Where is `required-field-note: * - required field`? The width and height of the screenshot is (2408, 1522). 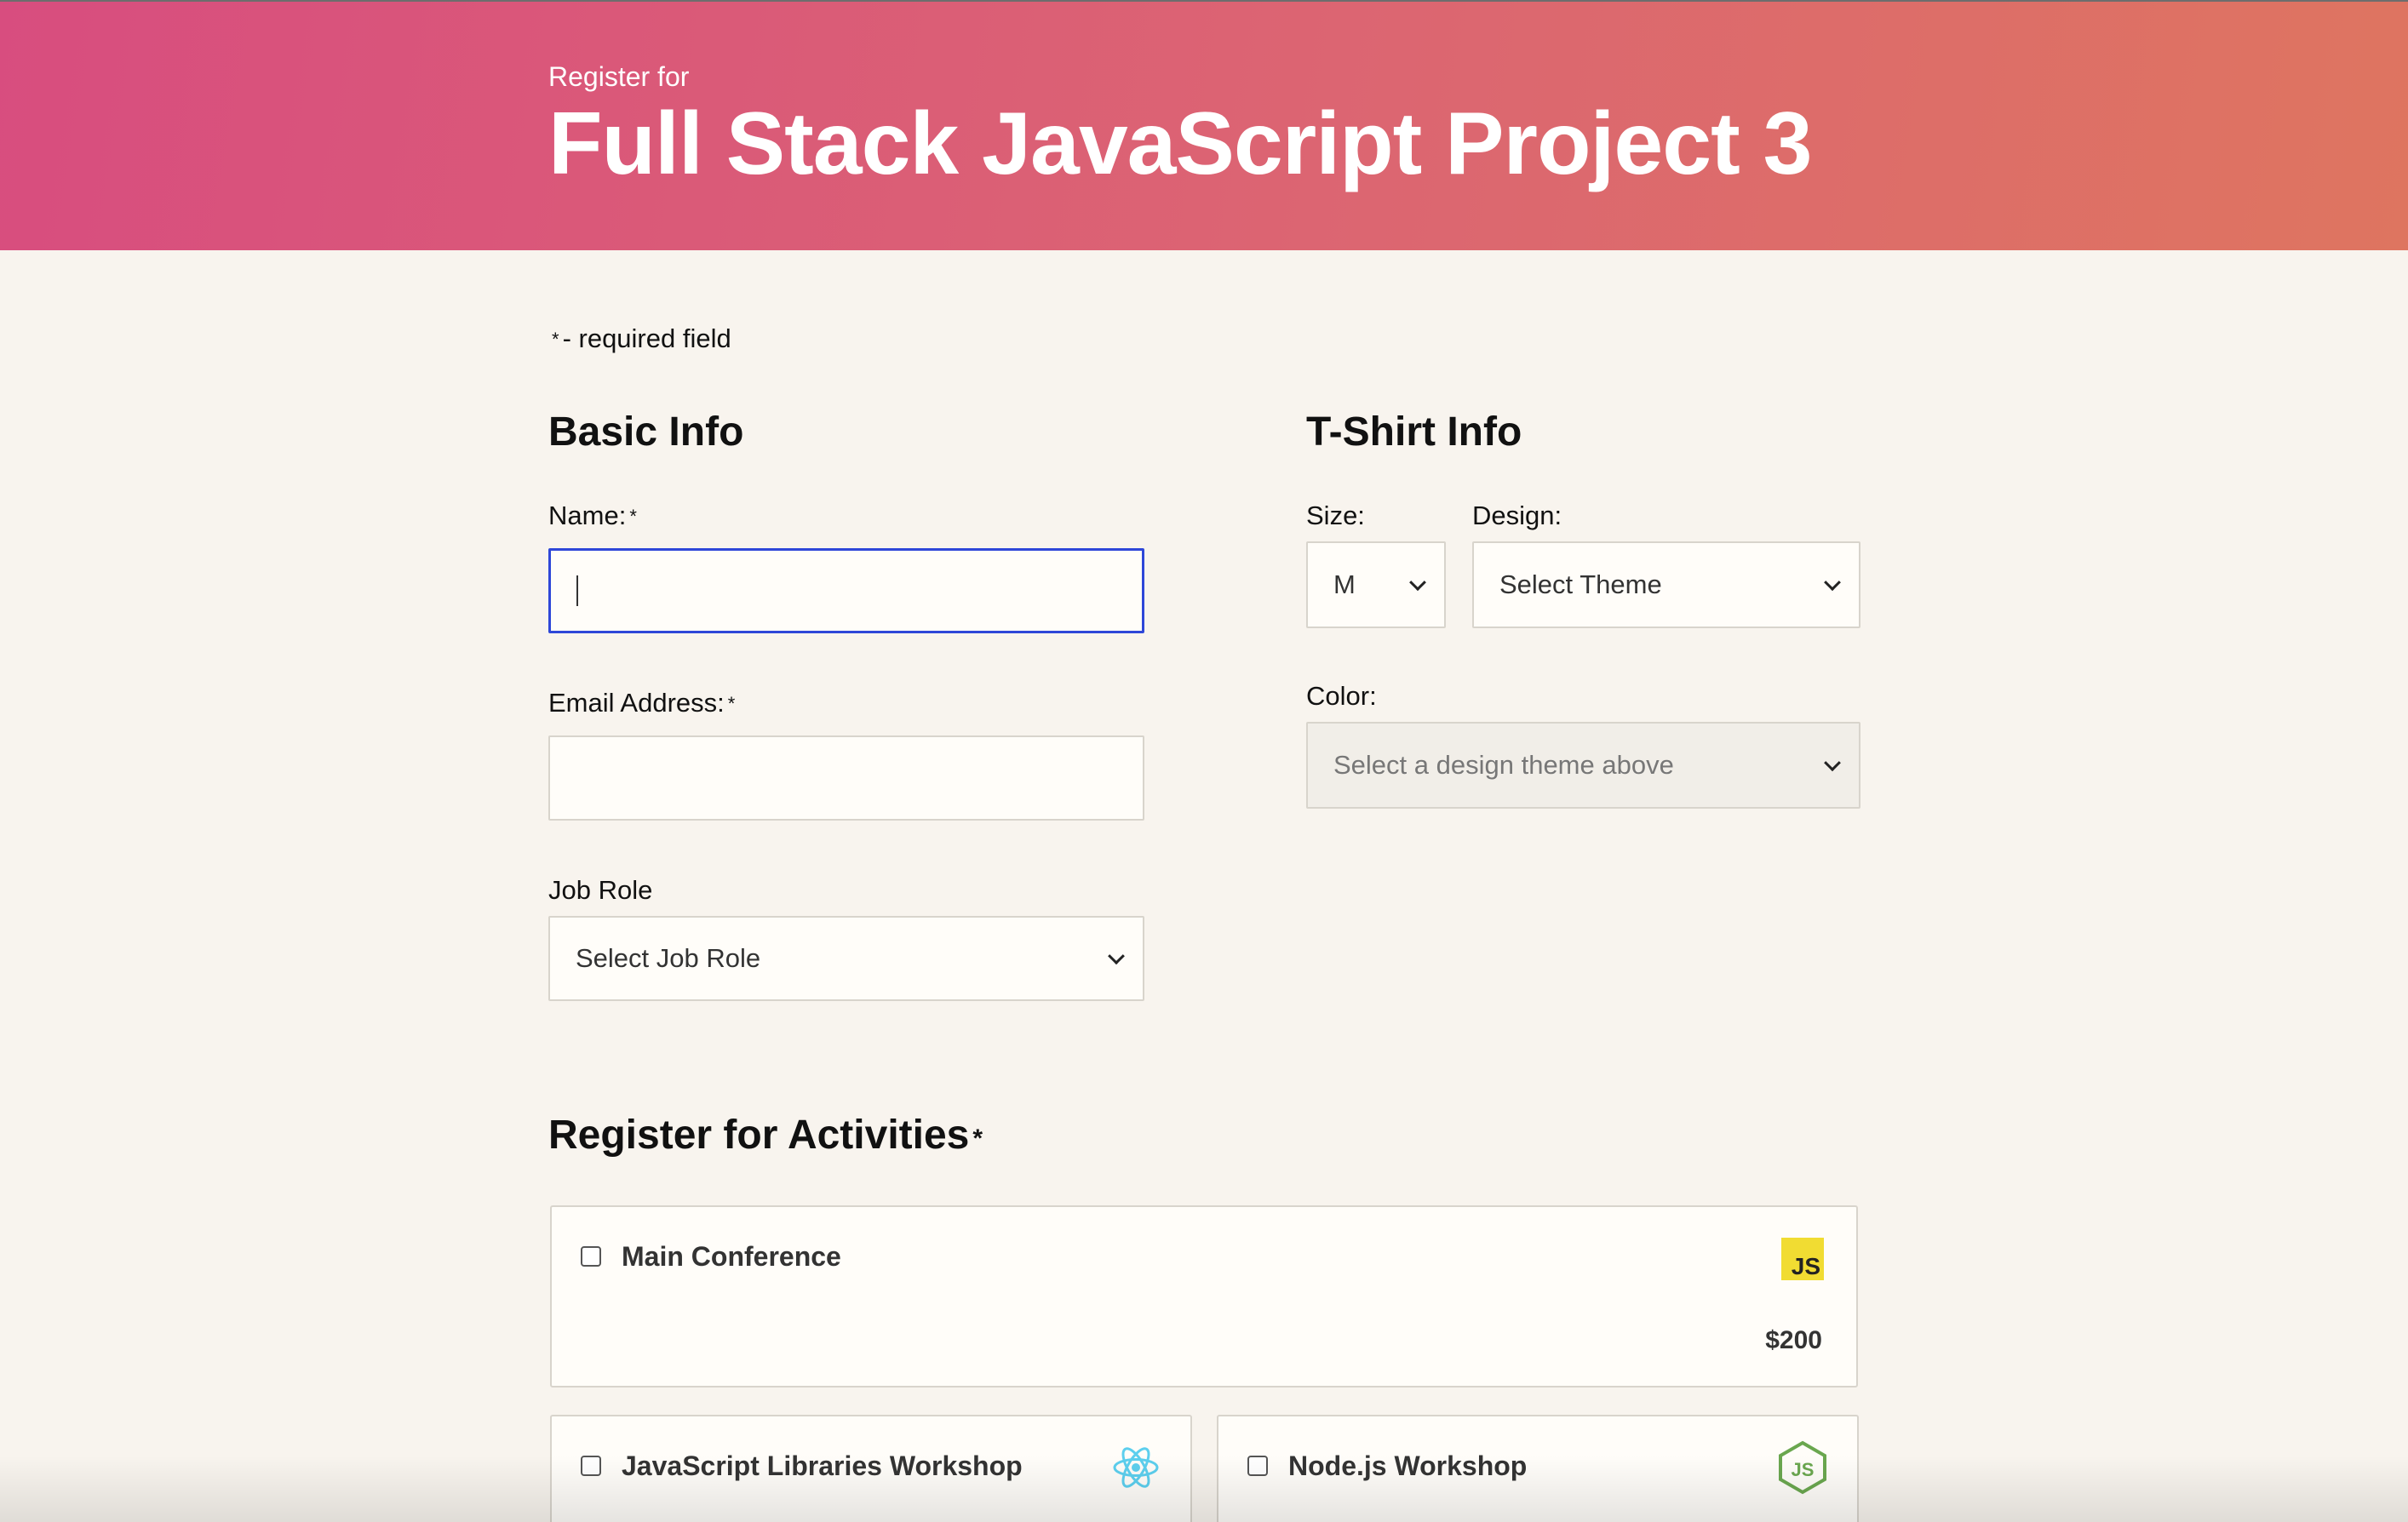 required-field-note: * - required field is located at coordinates (639, 338).